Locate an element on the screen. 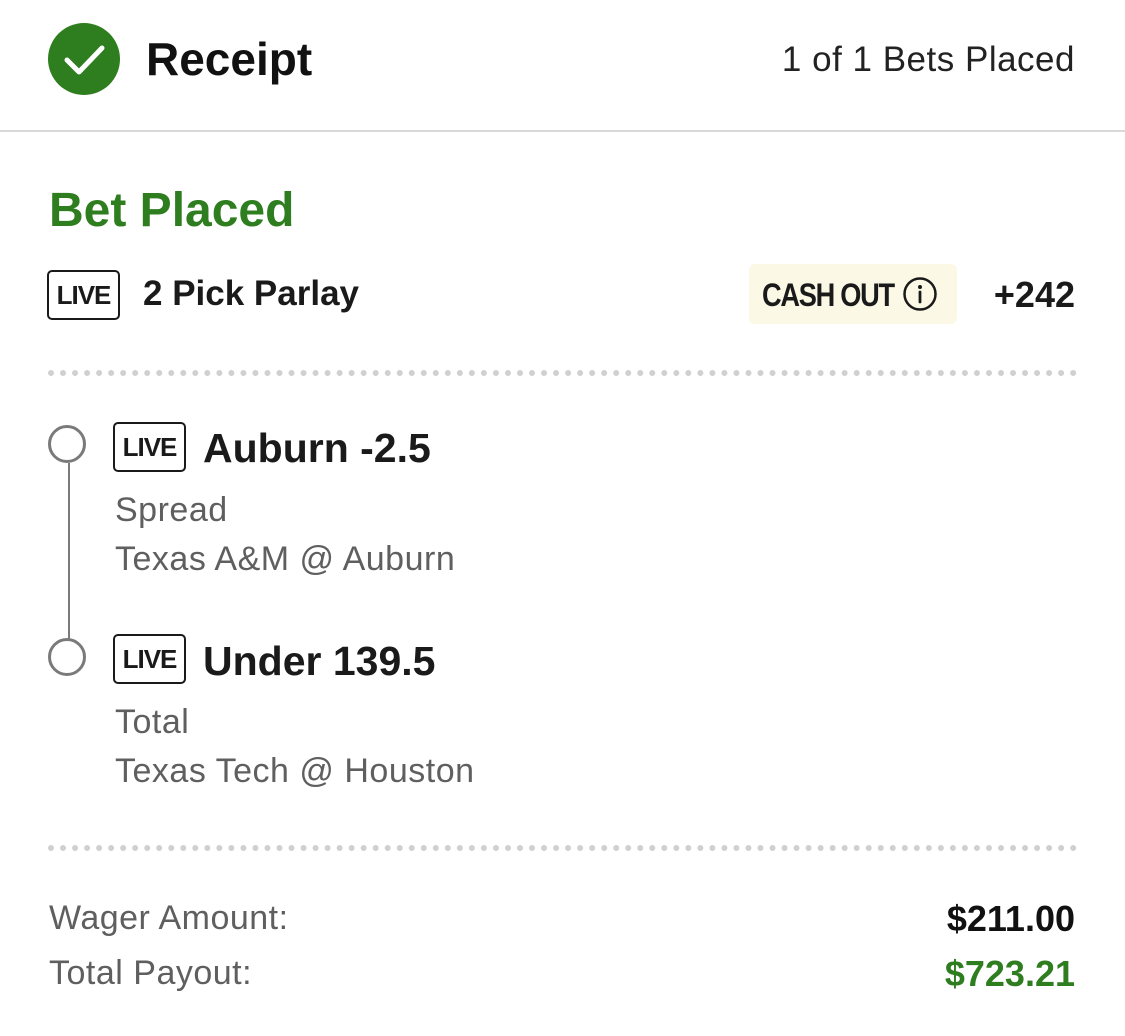  cash-out-label: CASH OUT is located at coordinates (828, 295).